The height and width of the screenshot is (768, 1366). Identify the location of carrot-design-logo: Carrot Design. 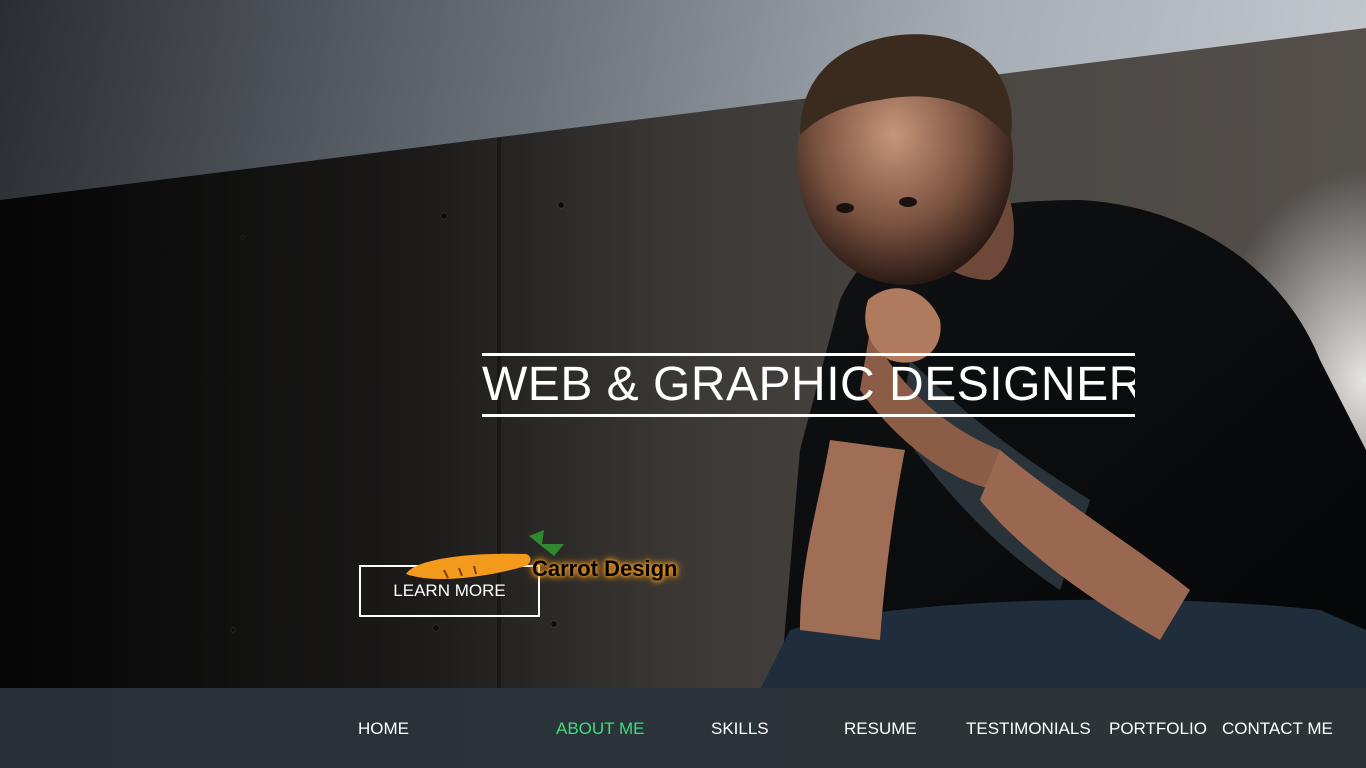
(545, 562).